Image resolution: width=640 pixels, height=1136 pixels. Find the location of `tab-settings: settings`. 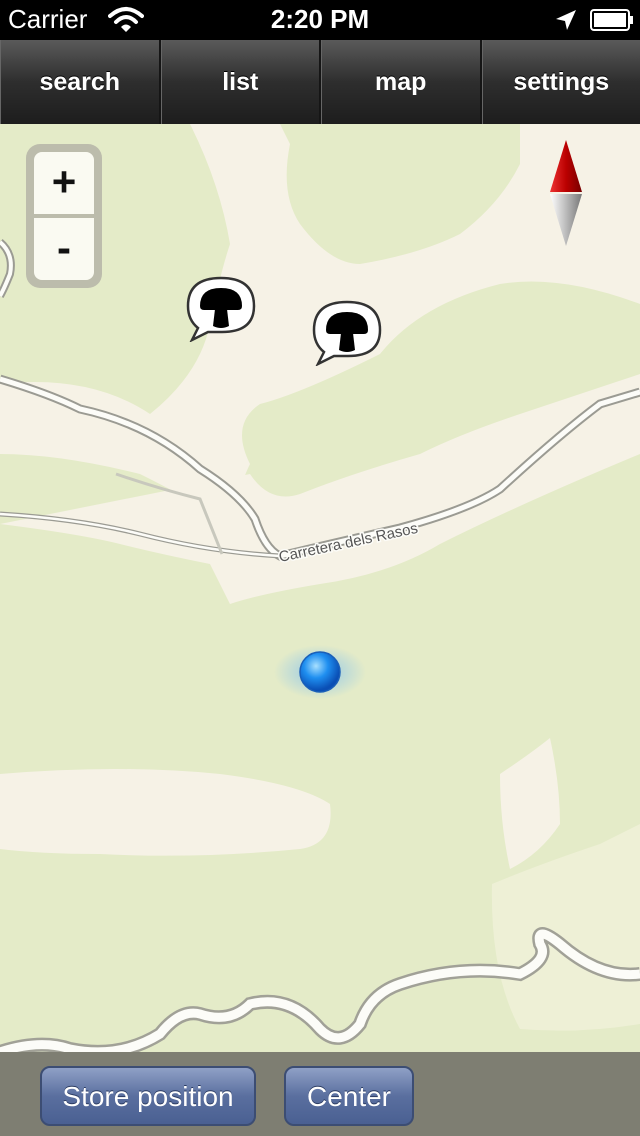

tab-settings: settings is located at coordinates (560, 82).